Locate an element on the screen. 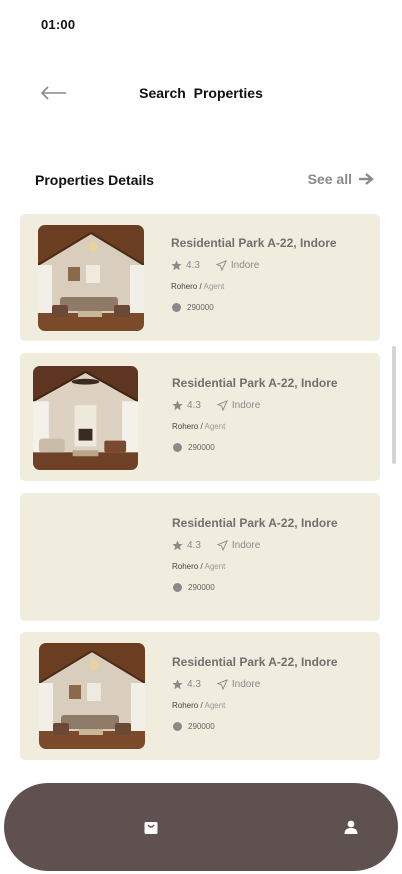  nav-shop-button is located at coordinates (151, 827).